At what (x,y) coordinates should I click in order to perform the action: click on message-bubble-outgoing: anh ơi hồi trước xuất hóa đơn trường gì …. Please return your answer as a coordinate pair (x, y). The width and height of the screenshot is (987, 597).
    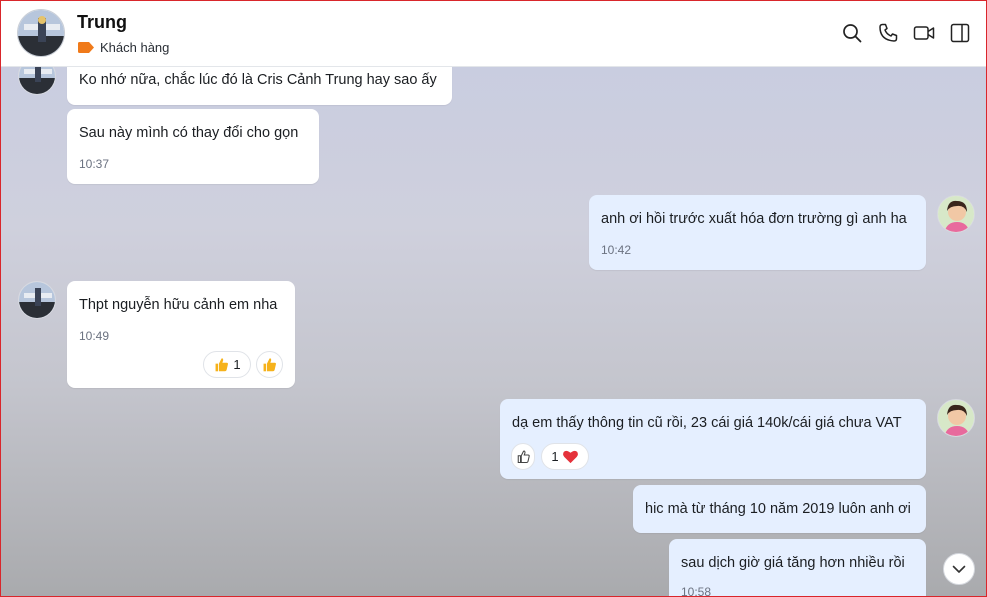
    Looking at the image, I should click on (757, 232).